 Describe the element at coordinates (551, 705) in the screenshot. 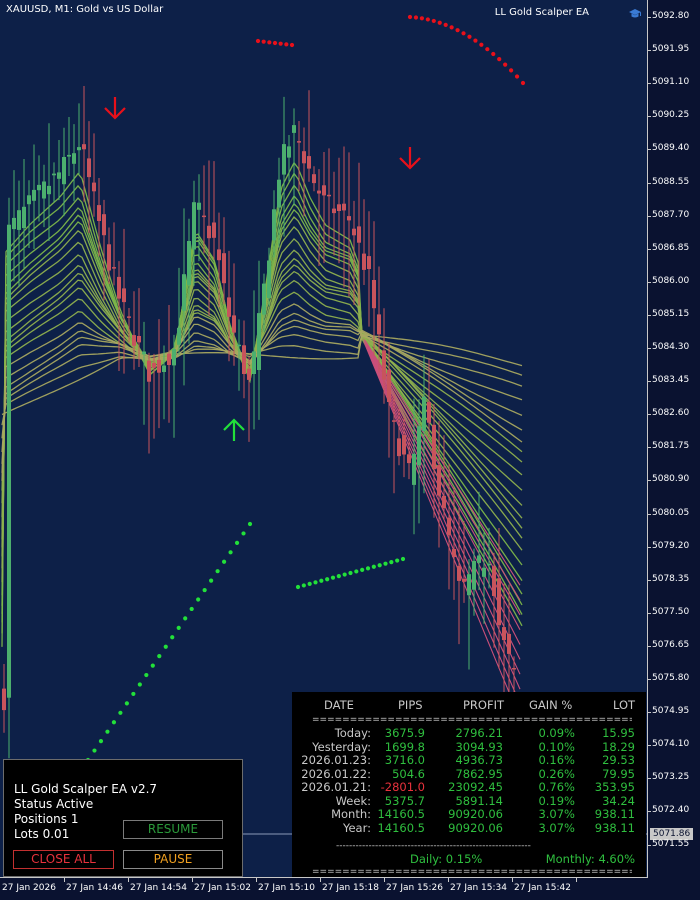

I see `stats-header: GAIN %` at that location.